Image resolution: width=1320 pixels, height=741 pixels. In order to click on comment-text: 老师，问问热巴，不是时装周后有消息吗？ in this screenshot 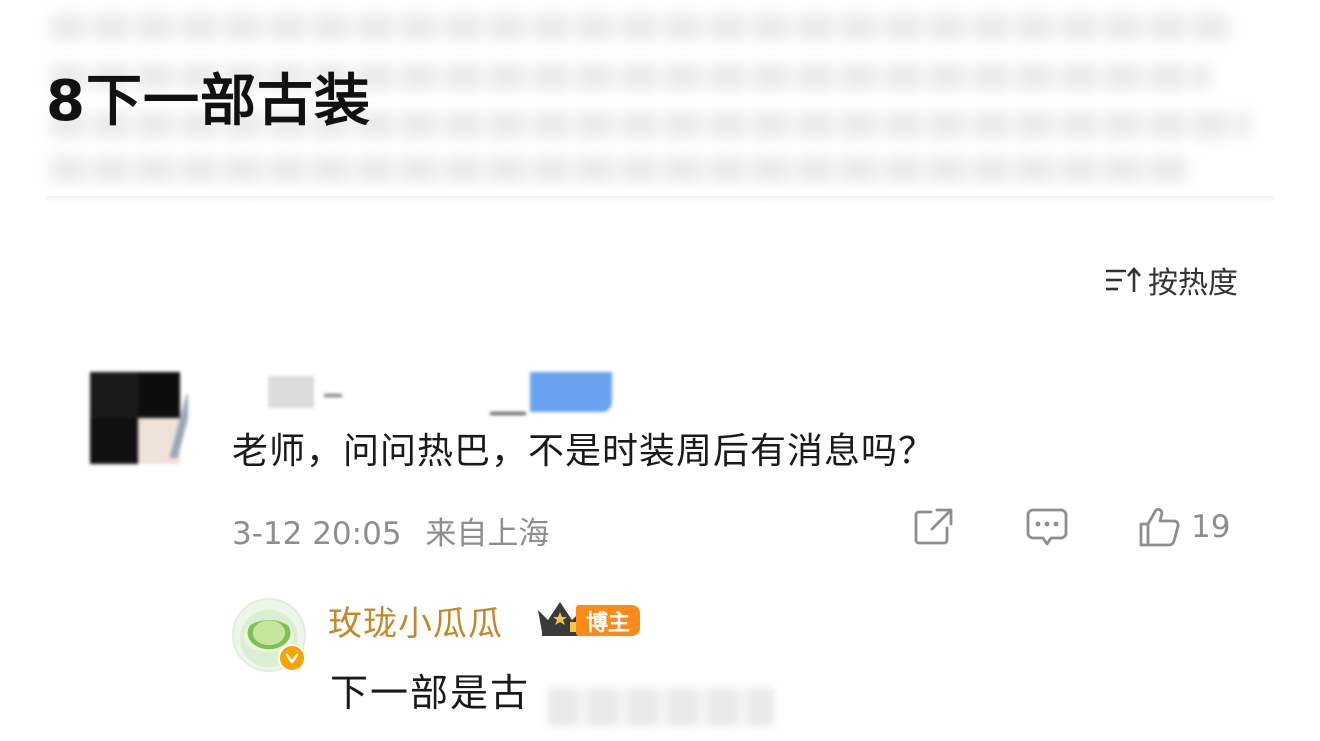, I will do `click(584, 451)`.